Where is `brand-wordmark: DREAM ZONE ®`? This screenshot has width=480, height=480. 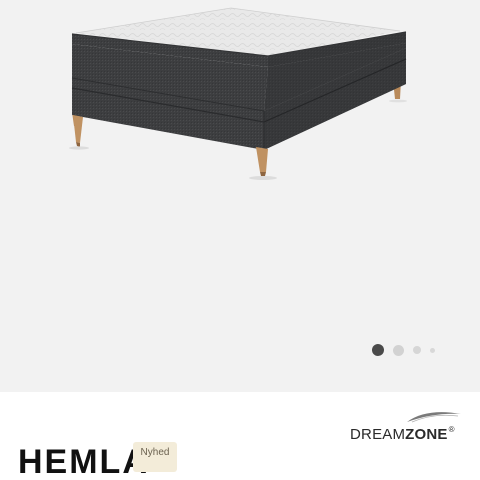
brand-wordmark: DREAM ZONE ® is located at coordinates (406, 434).